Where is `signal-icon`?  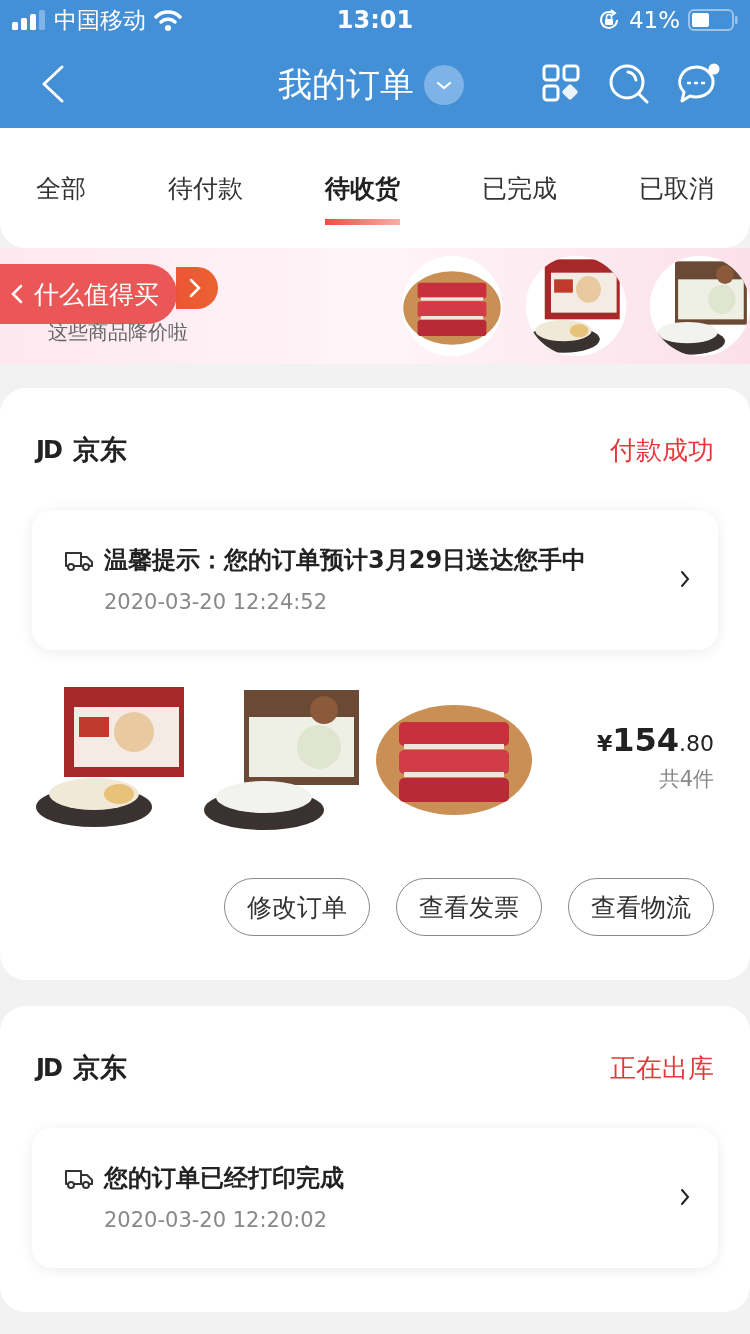 signal-icon is located at coordinates (29, 20).